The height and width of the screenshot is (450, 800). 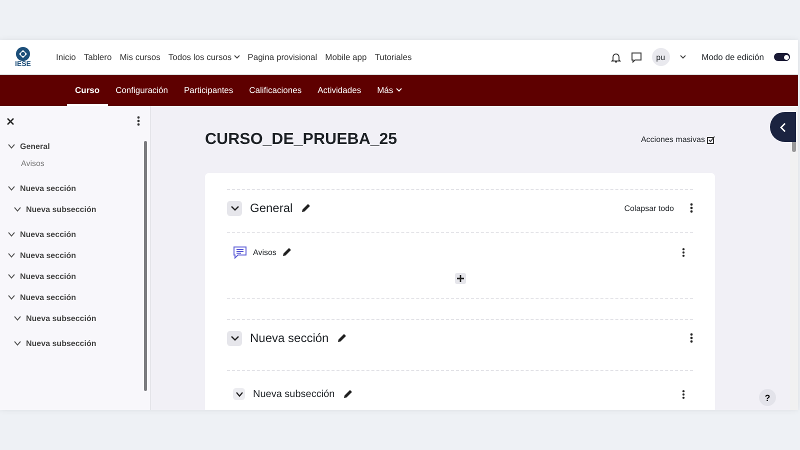 What do you see at coordinates (79, 165) in the screenshot?
I see `index-activity: Avisos` at bounding box center [79, 165].